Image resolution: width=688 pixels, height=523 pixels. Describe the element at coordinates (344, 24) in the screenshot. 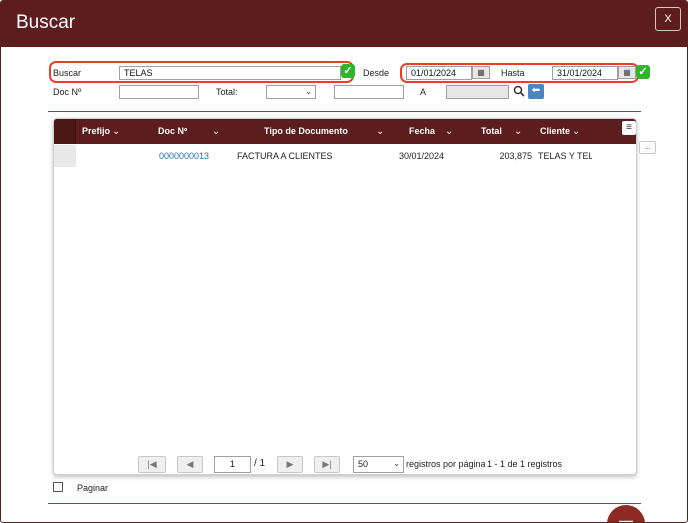

I see `dialog-titlebar: Buscar X` at that location.